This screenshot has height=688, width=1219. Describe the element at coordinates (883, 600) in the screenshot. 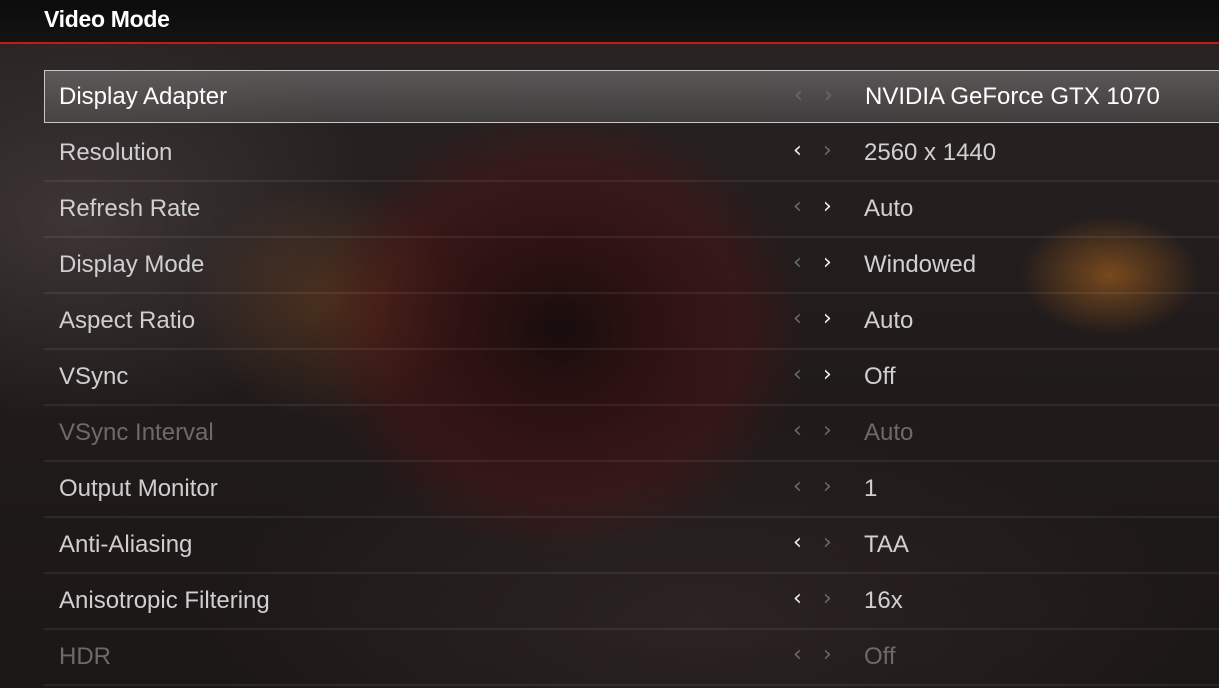

I see `setting-value: 16x` at that location.